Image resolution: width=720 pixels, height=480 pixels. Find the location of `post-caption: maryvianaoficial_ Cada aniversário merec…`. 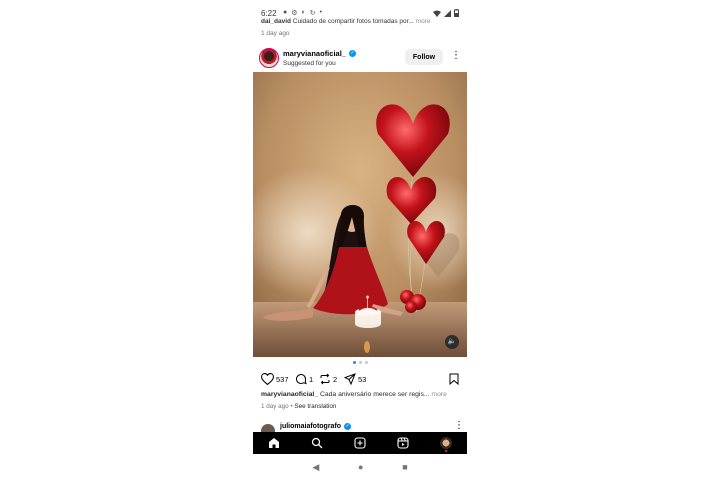

post-caption: maryvianaoficial_ Cada aniversário merec… is located at coordinates (361, 394).